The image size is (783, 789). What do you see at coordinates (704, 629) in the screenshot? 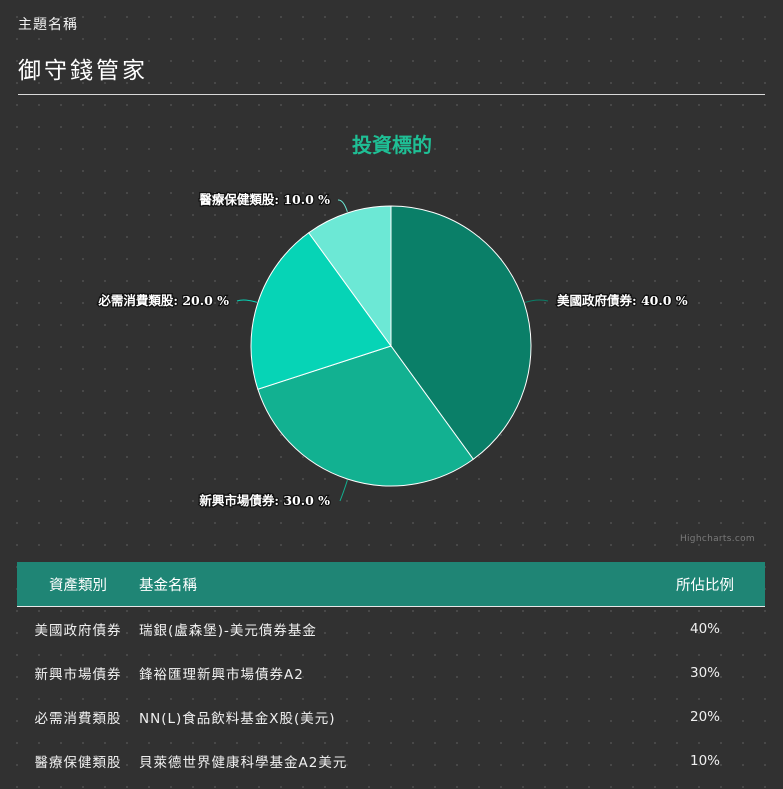
I see `row-percentage: 40%` at bounding box center [704, 629].